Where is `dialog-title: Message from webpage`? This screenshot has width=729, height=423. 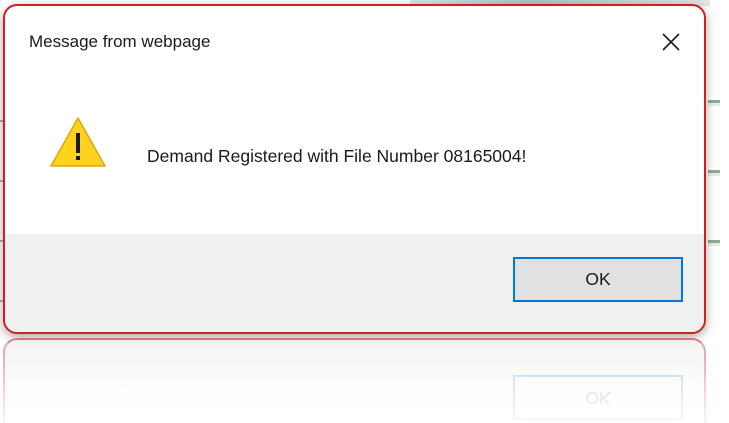
dialog-title: Message from webpage is located at coordinates (120, 41).